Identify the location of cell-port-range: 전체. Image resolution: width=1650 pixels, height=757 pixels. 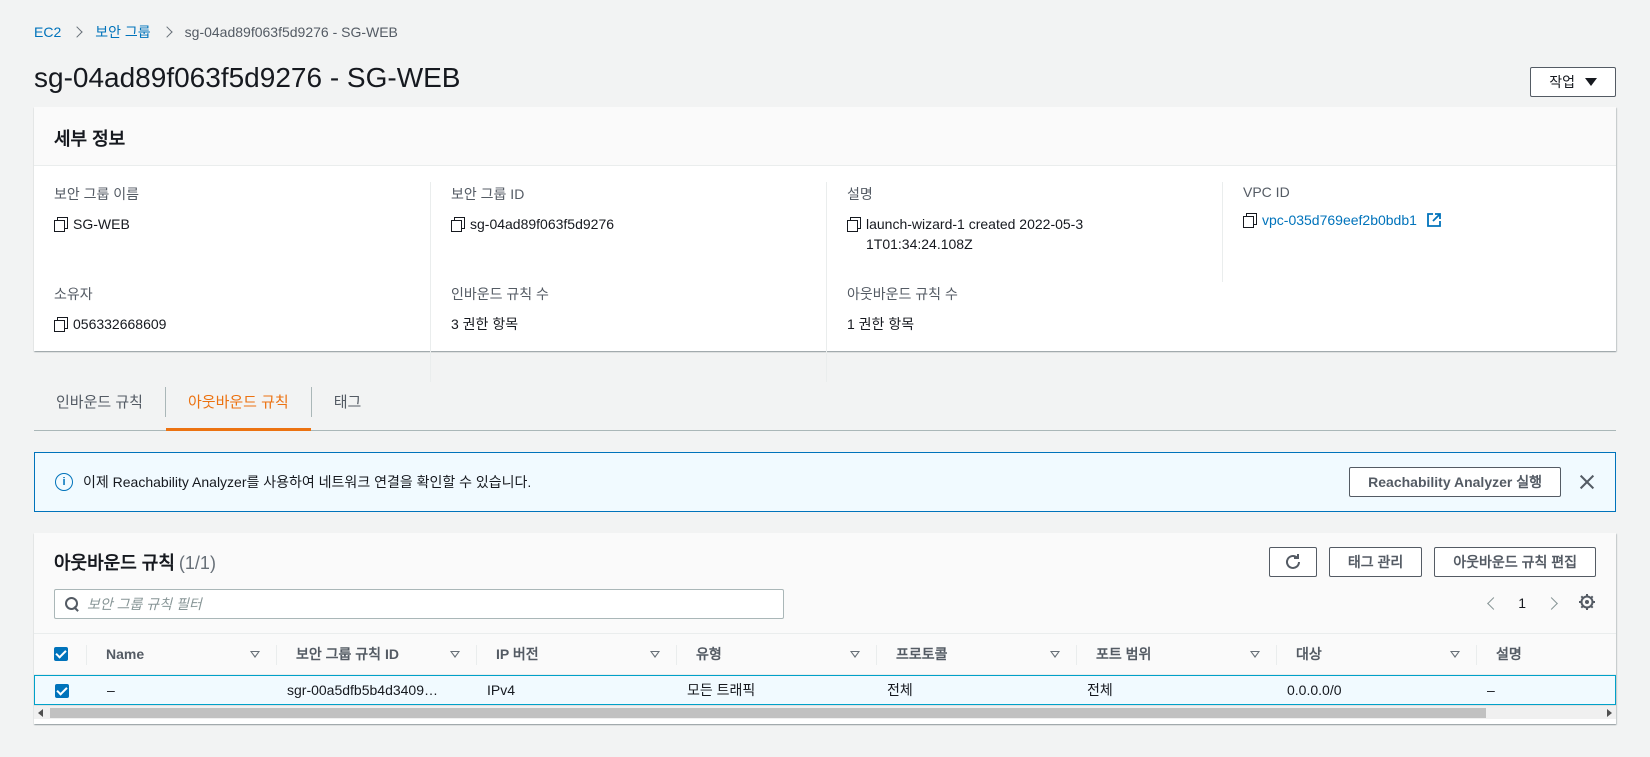
(1100, 690).